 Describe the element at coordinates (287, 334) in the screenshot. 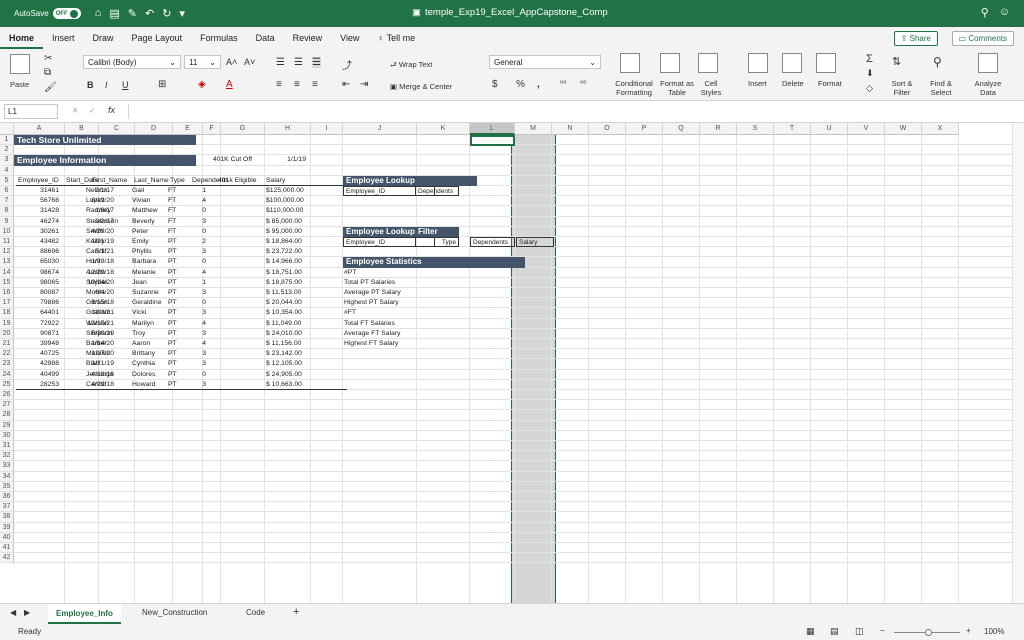

I see `salary-cell: $ 24,010.00` at that location.